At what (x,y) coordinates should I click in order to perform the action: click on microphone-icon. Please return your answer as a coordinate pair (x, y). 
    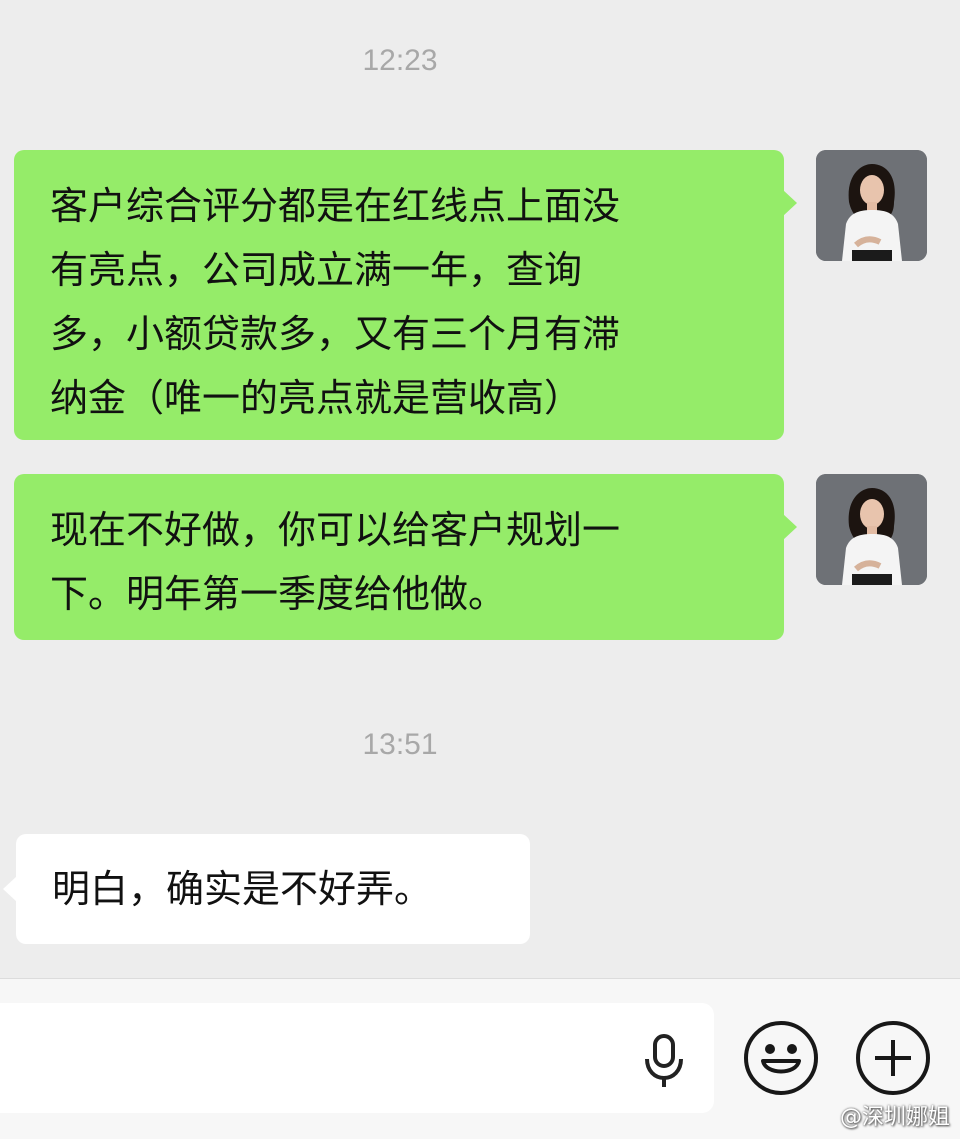
    Looking at the image, I should click on (664, 1061).